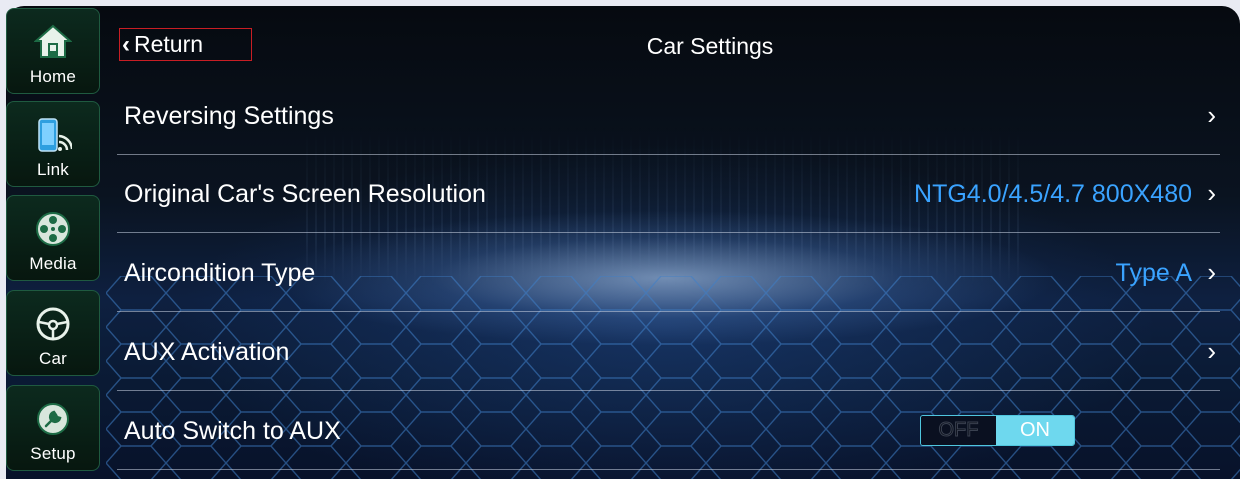 Image resolution: width=1240 pixels, height=479 pixels. I want to click on setting-label: Reversing Settings, so click(229, 116).